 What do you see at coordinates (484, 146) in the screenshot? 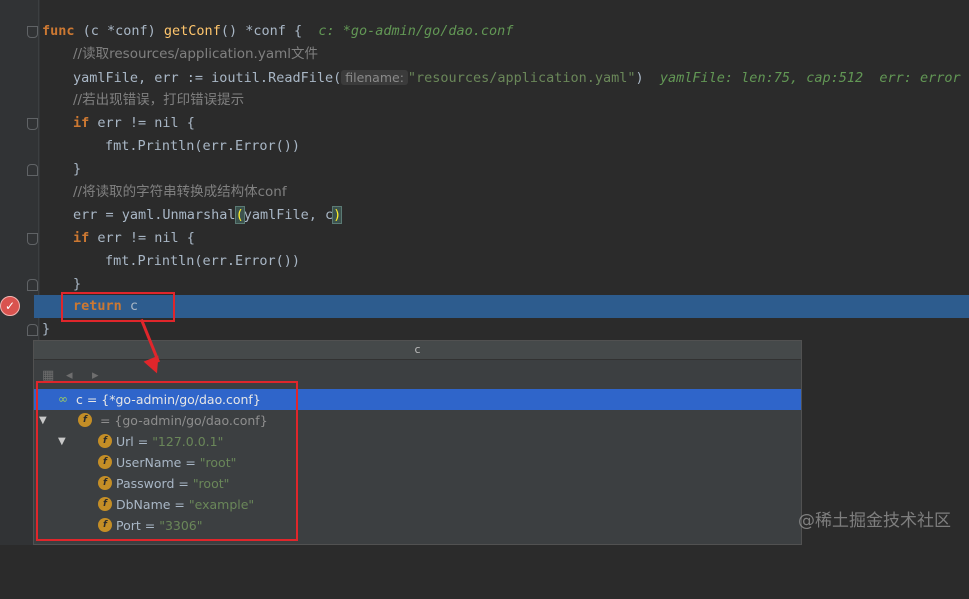
I see `code-line-6: fmt.Println(err.Error())` at bounding box center [484, 146].